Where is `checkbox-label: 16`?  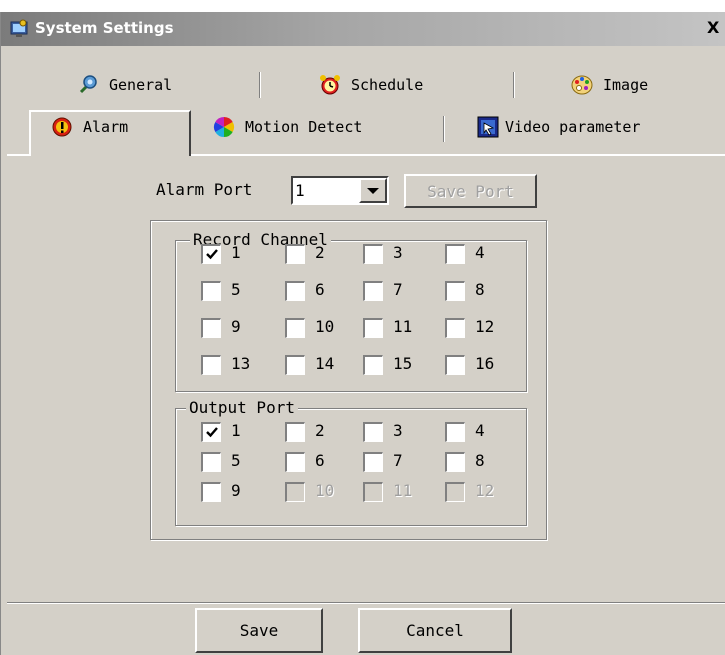 checkbox-label: 16 is located at coordinates (485, 363).